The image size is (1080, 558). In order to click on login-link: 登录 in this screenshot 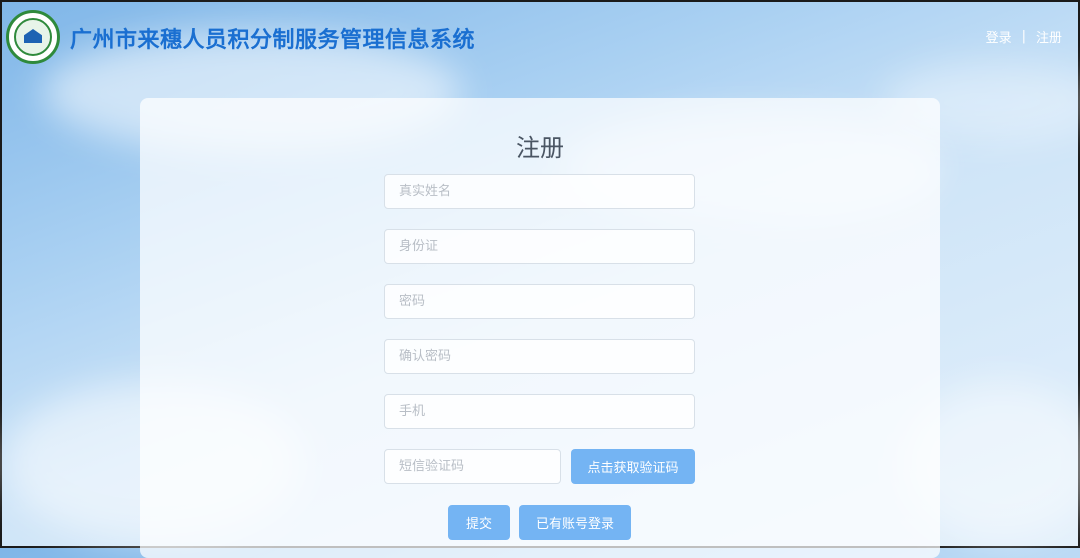, I will do `click(999, 36)`.